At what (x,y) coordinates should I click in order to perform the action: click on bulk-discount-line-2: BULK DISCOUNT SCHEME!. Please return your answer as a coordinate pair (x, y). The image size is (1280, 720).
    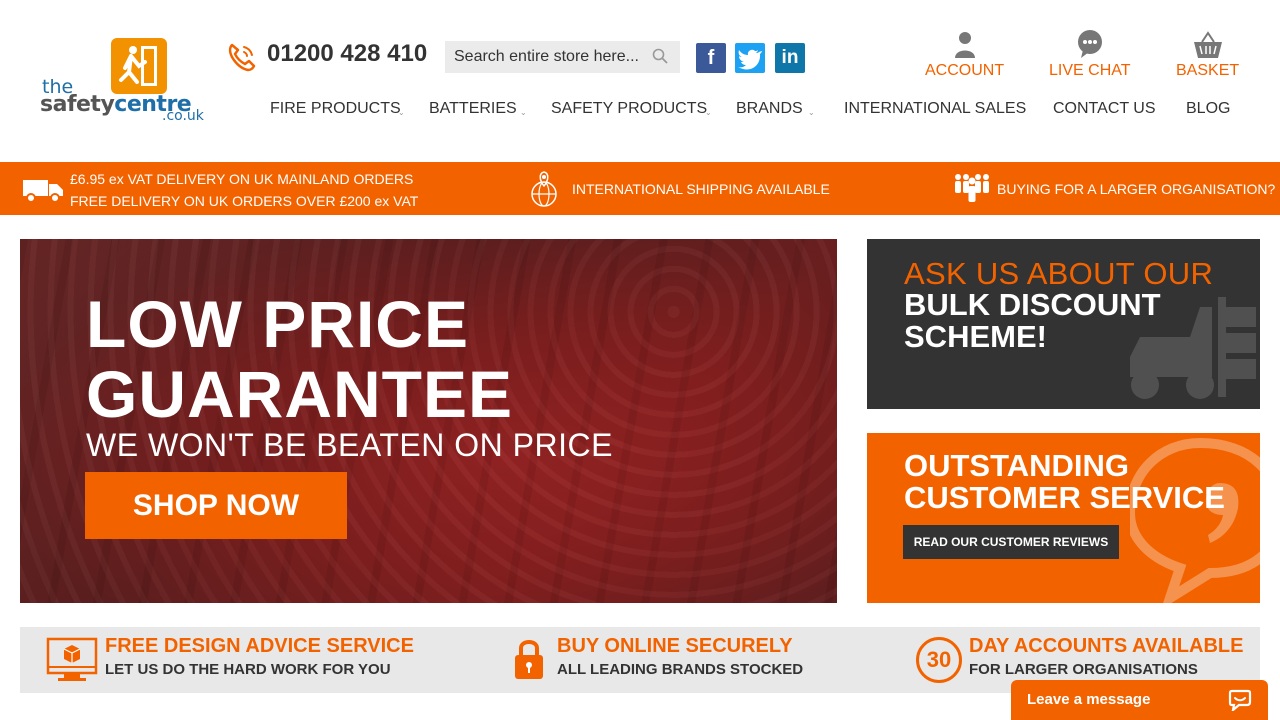
    Looking at the image, I should click on (1032, 320).